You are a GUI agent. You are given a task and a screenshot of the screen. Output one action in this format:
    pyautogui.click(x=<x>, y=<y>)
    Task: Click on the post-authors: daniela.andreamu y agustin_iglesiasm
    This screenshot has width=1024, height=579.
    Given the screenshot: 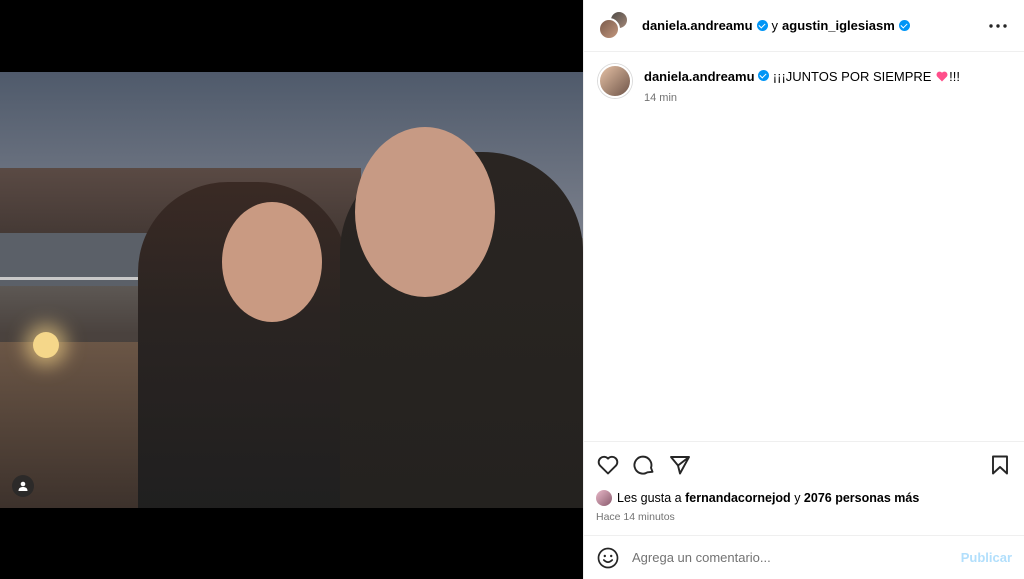 What is the action you would take?
    pyautogui.click(x=776, y=25)
    